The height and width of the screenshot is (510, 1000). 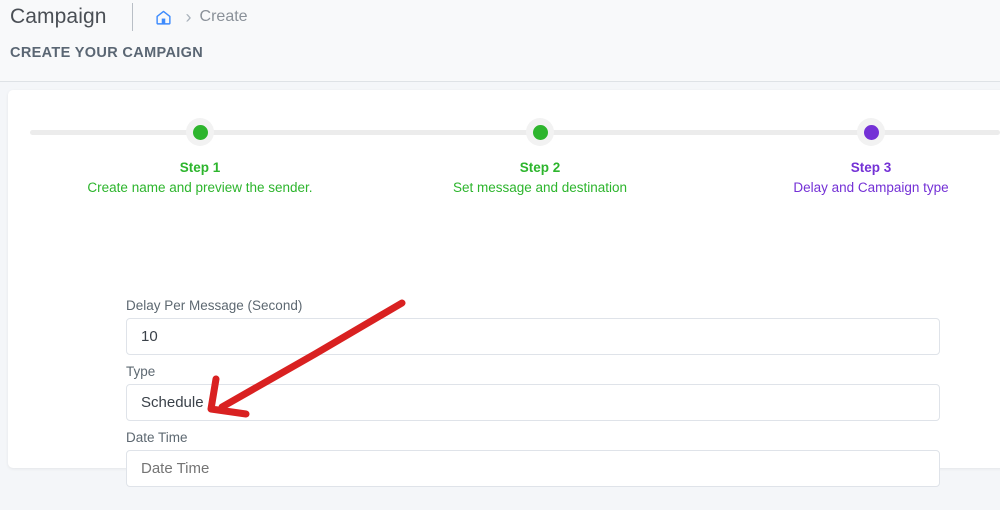 What do you see at coordinates (540, 167) in the screenshot?
I see `step-2-label: Step 2` at bounding box center [540, 167].